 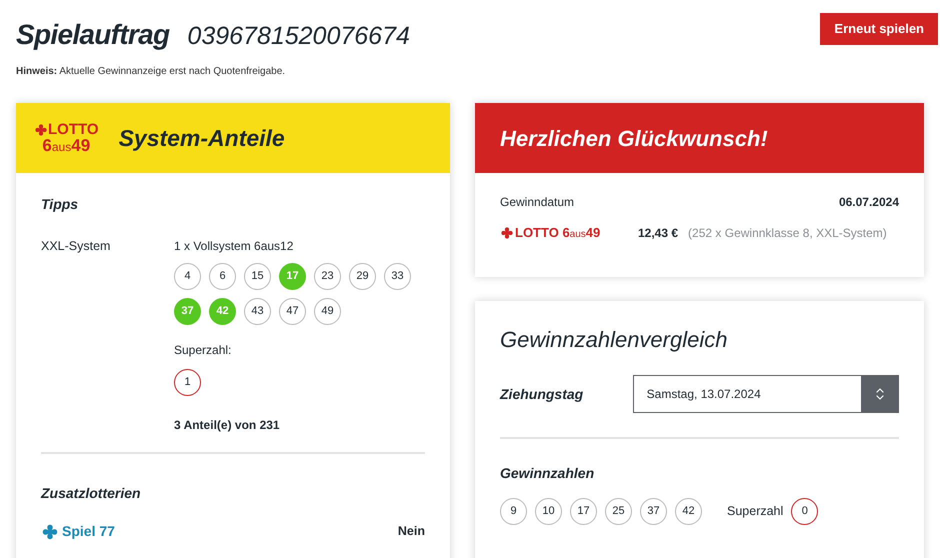 I want to click on date-label: Gewinndatum, so click(x=537, y=202).